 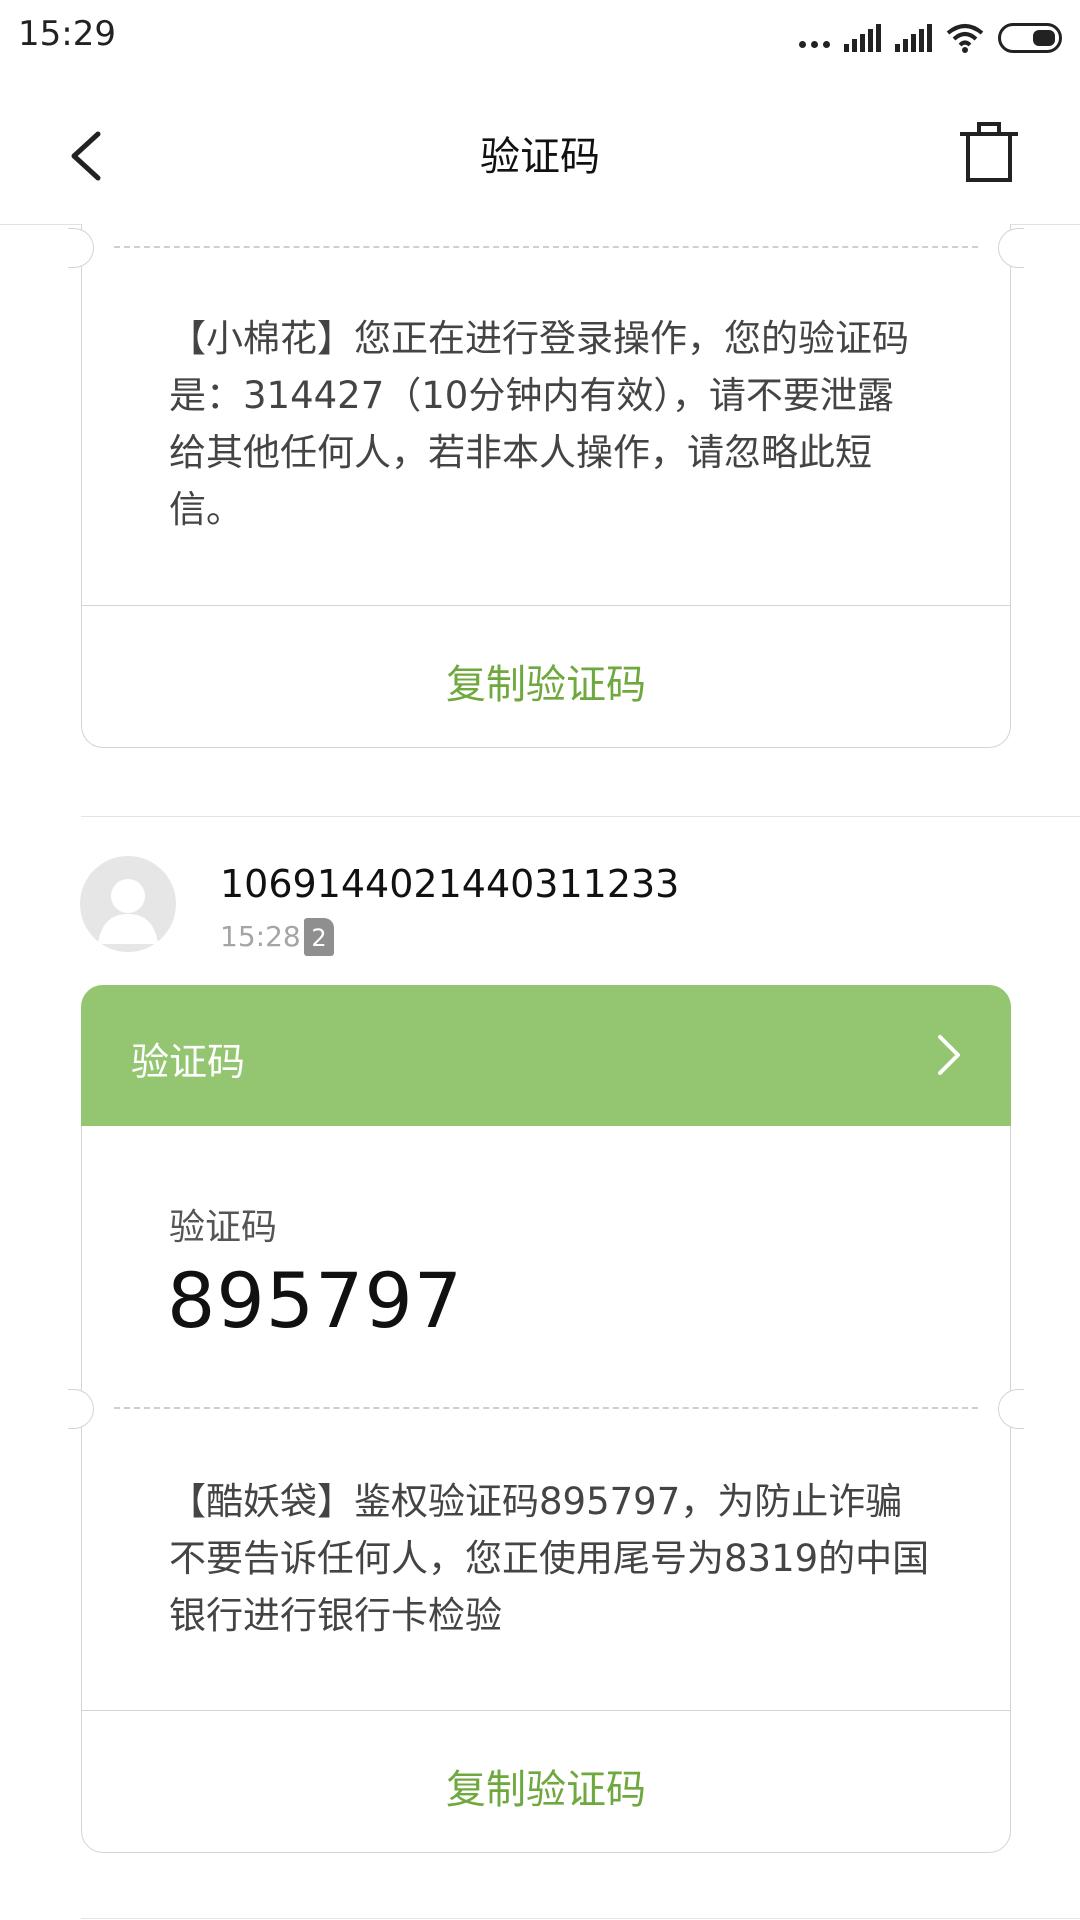 I want to click on avatar, so click(x=128, y=904).